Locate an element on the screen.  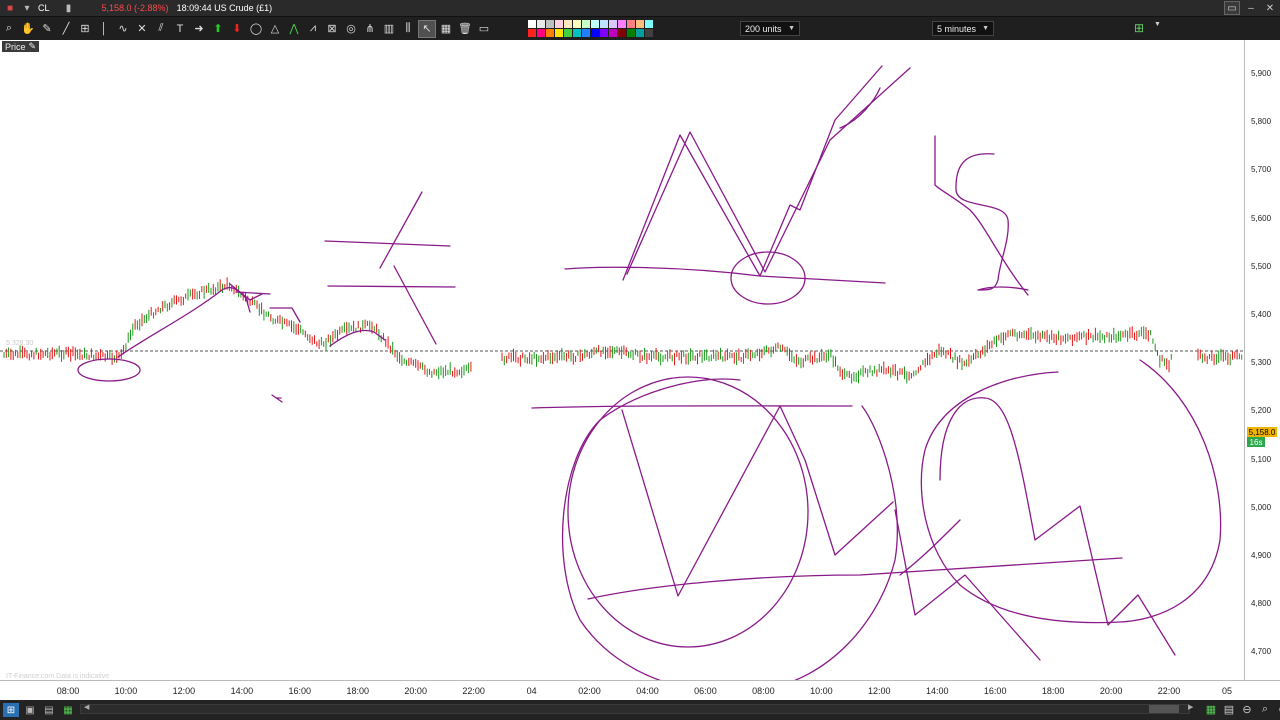
line-icon: ╱ is located at coordinates (66, 29).